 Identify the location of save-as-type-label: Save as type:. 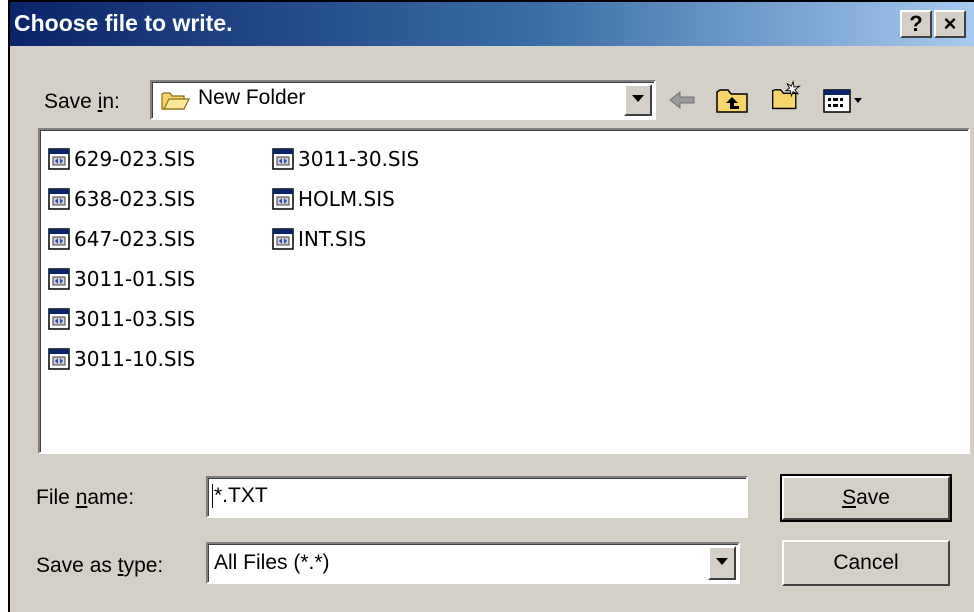
(99, 566).